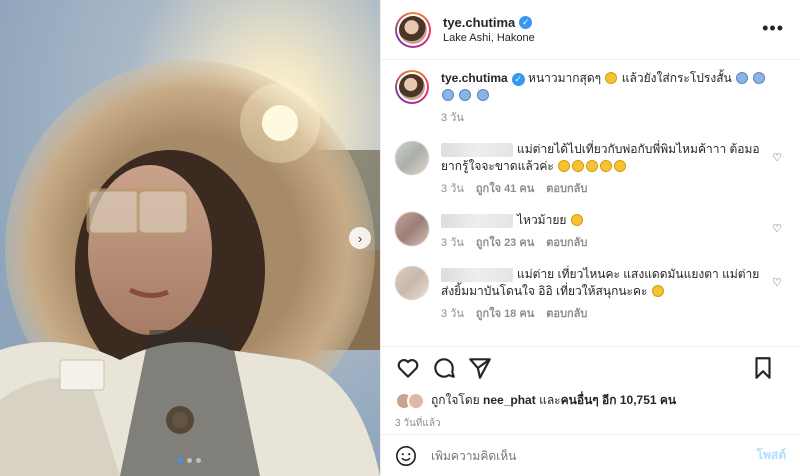 The image size is (800, 476). I want to click on location-link: Lake Ashi, Hakone, so click(489, 38).